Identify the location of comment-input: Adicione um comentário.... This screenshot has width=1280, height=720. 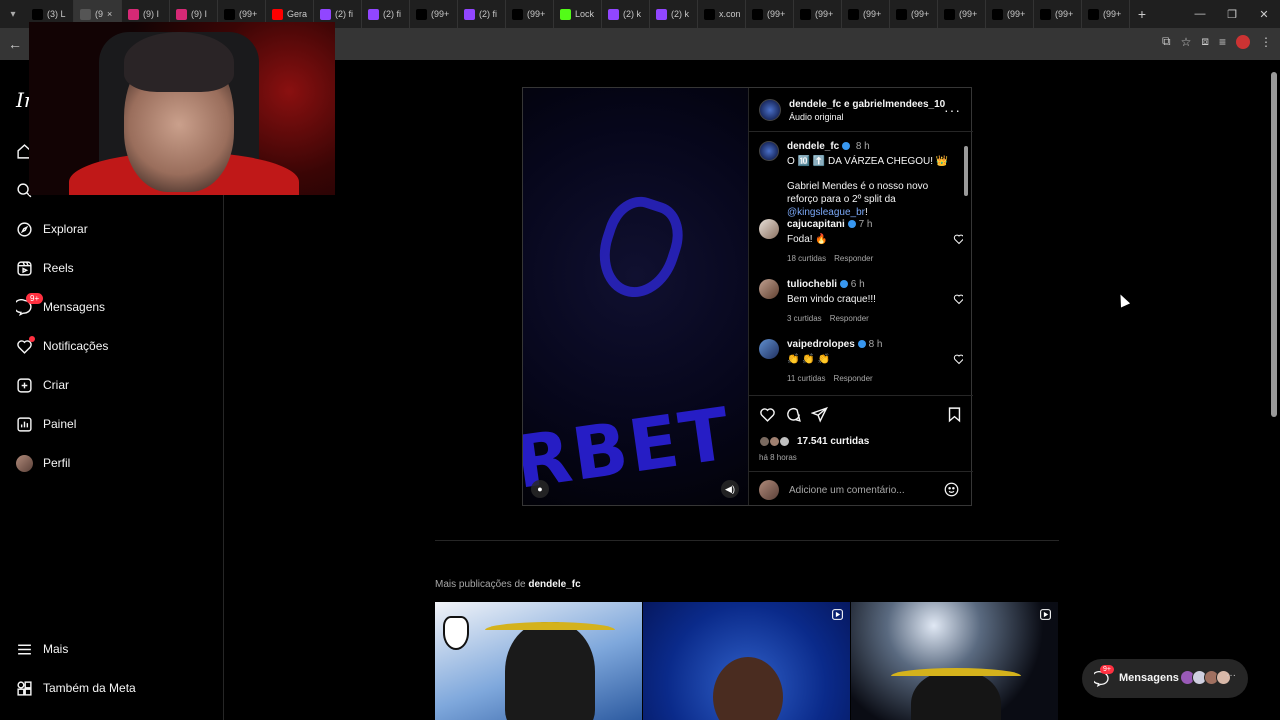
(847, 490).